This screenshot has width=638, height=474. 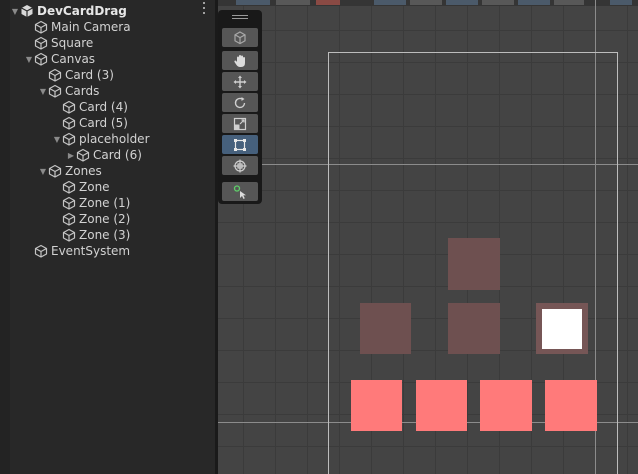 I want to click on hierarchy-item: ▼Zone (3), so click(x=107, y=235).